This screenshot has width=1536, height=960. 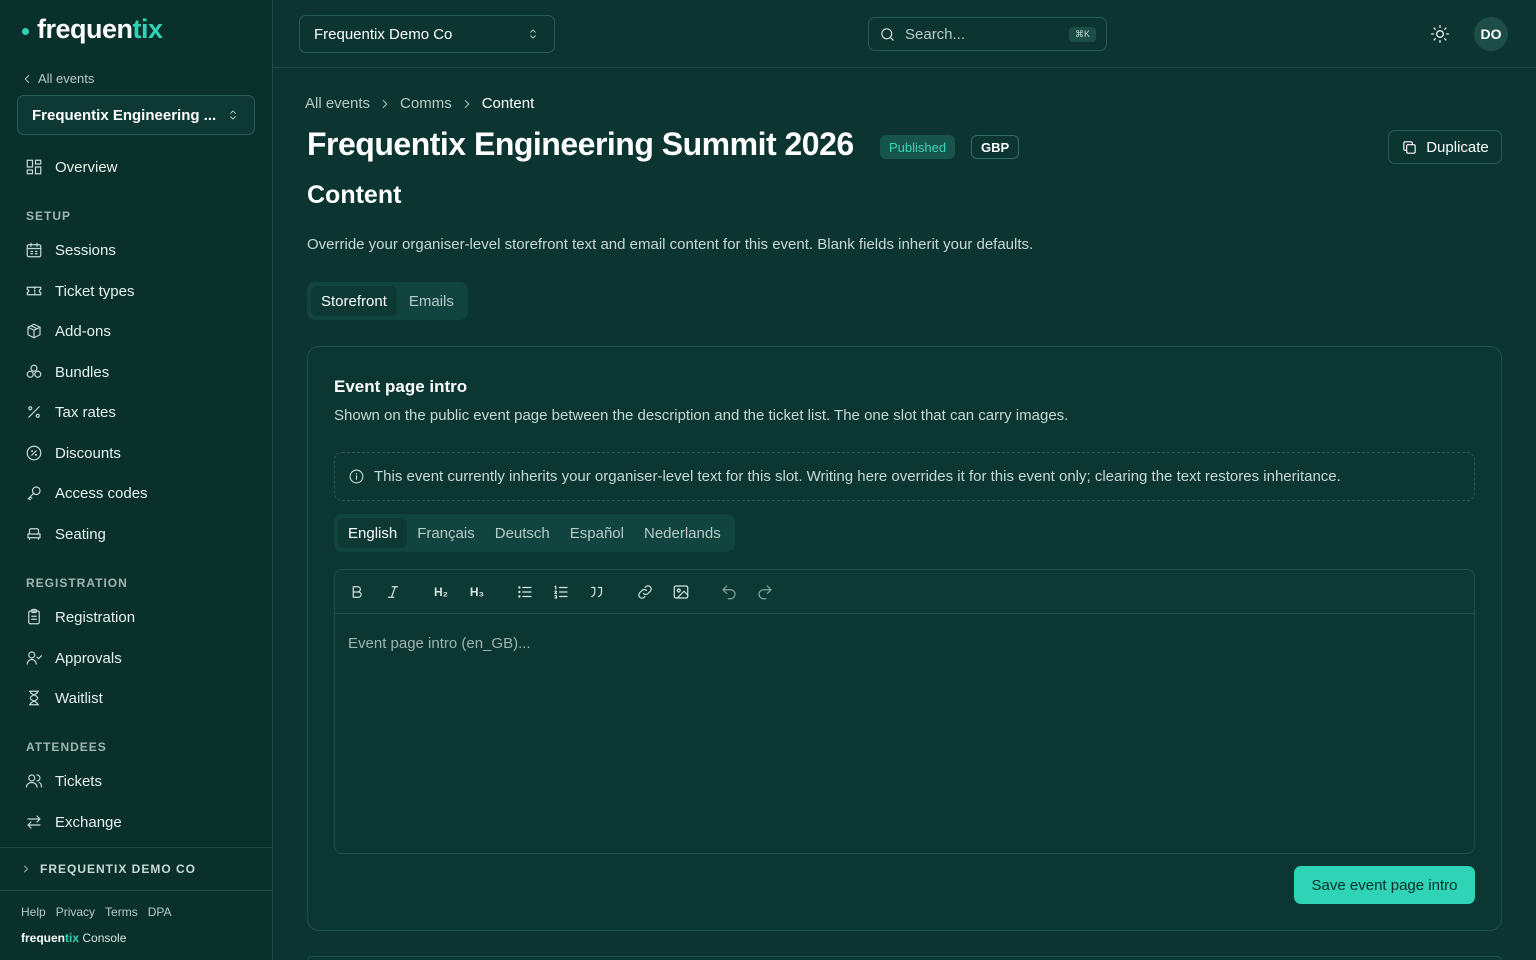 I want to click on blockquote-icon, so click(x=597, y=592).